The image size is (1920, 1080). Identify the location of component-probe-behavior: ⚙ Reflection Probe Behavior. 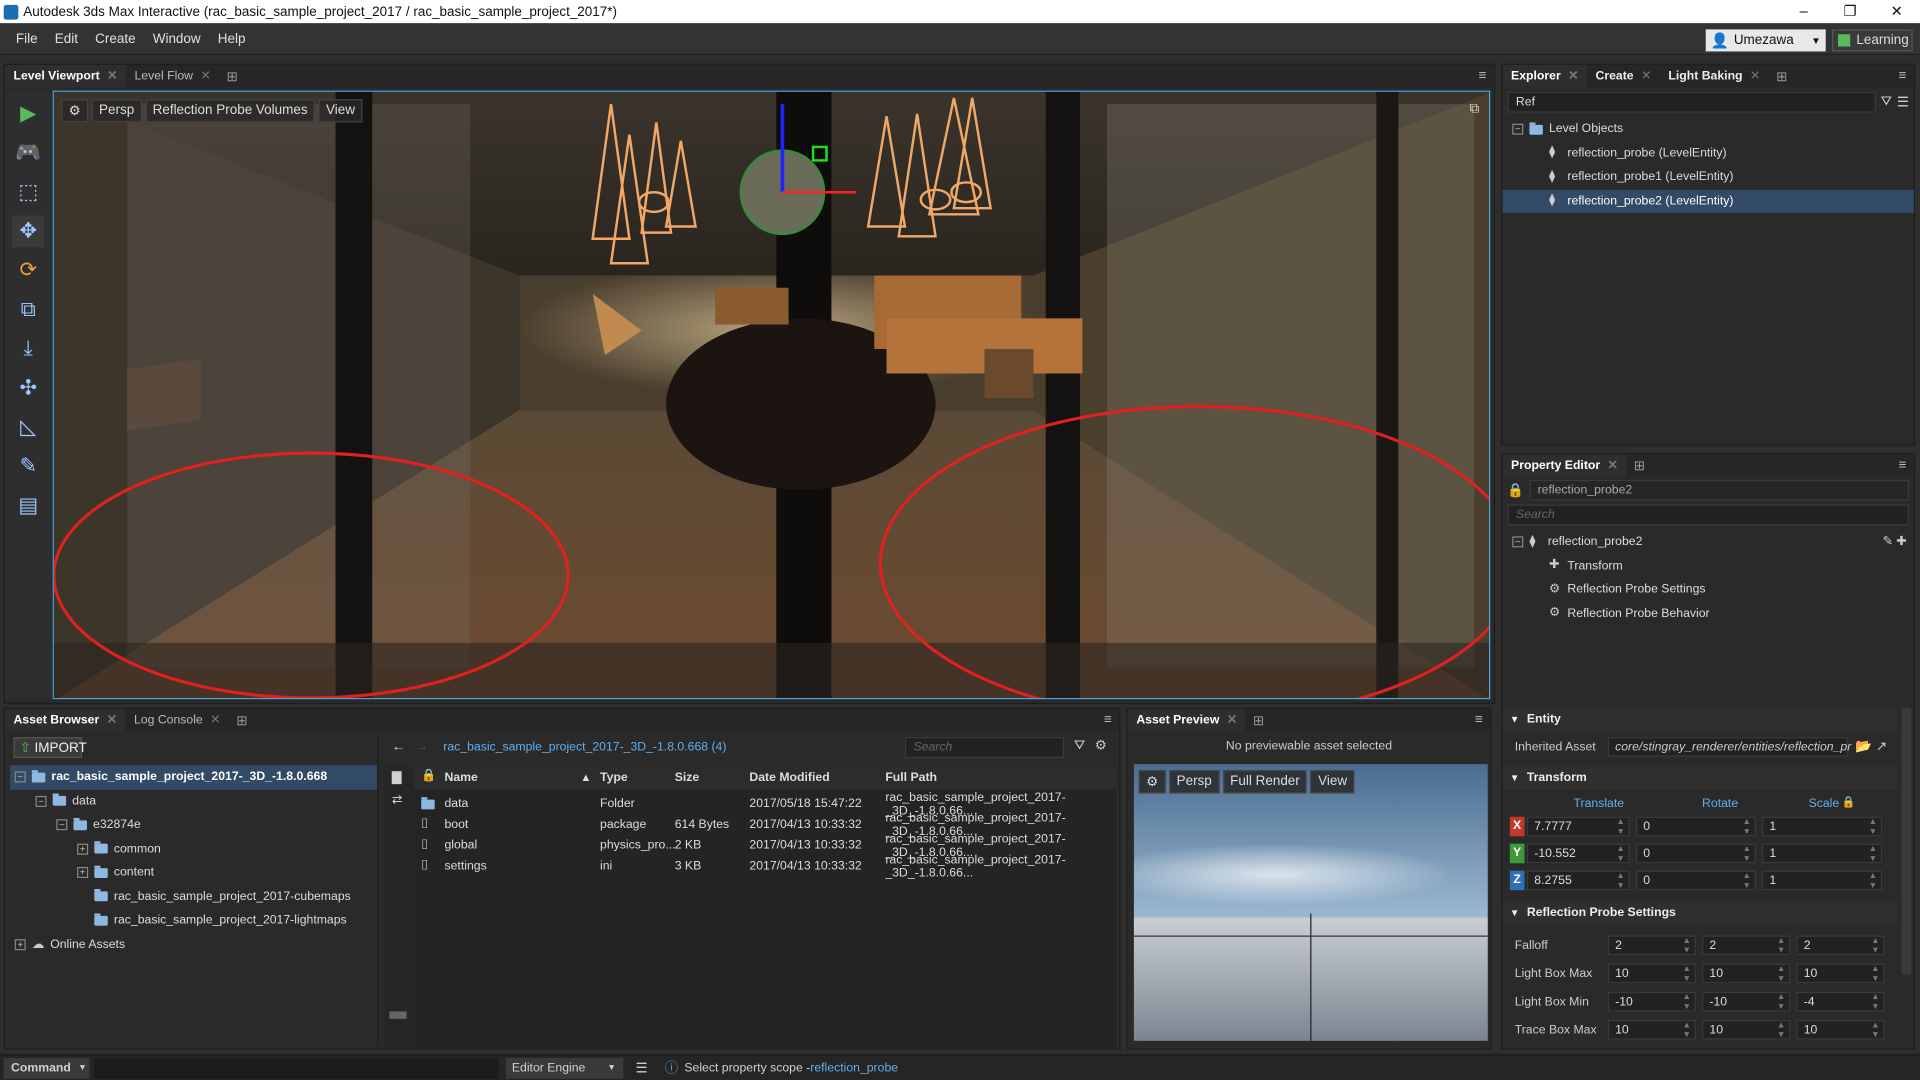
(1707, 614).